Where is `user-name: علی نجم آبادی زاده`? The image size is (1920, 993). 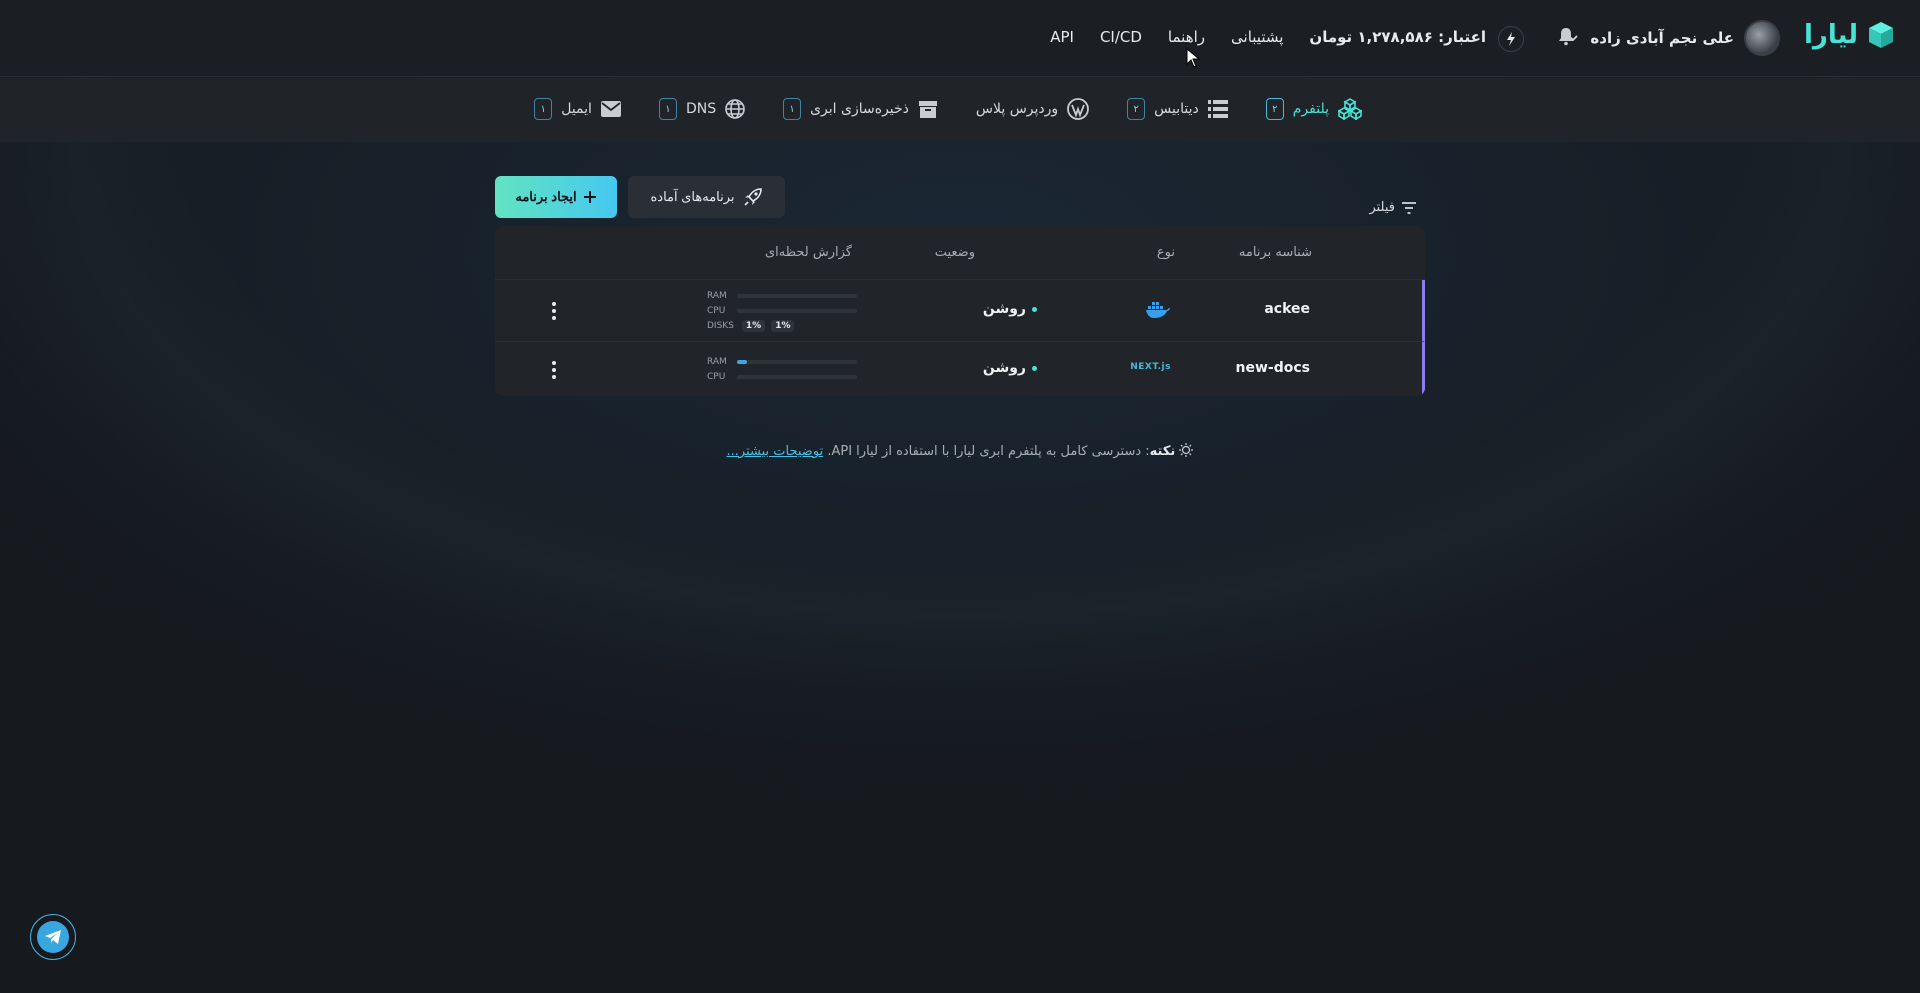
user-name: علی نجم آبادی زاده is located at coordinates (1662, 38).